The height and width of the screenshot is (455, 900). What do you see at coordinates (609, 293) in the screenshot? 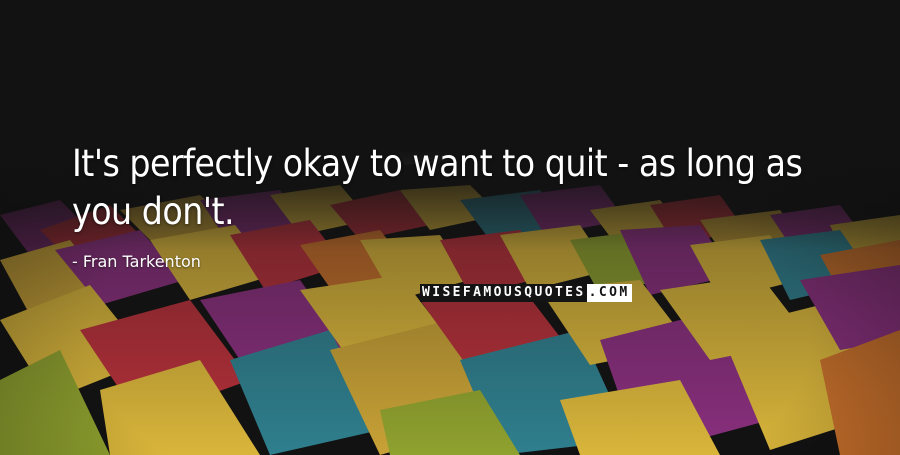
I see `watermark-domain: .COM` at bounding box center [609, 293].